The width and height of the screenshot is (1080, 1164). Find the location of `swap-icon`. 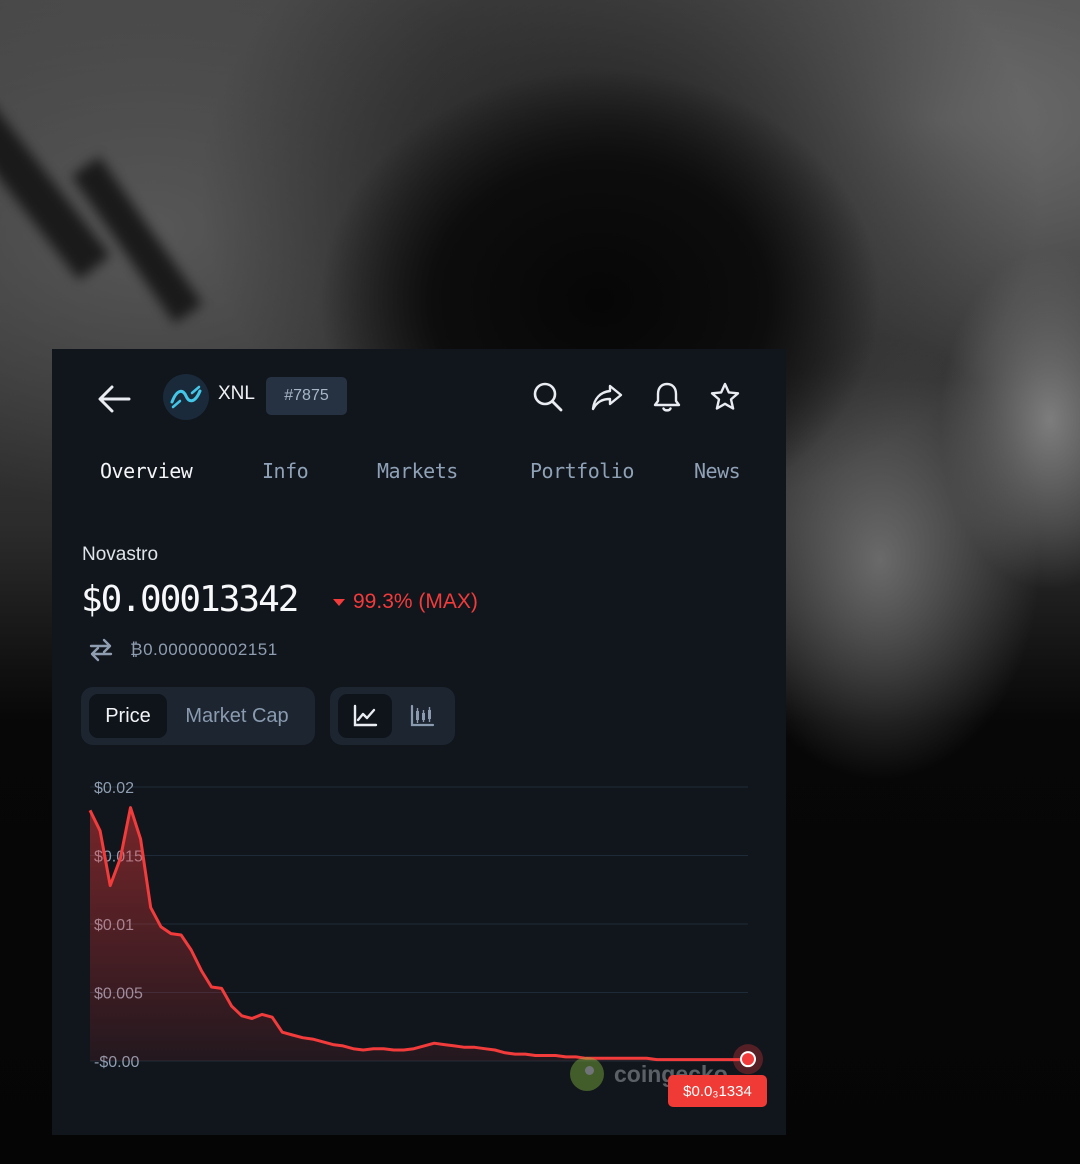

swap-icon is located at coordinates (101, 650).